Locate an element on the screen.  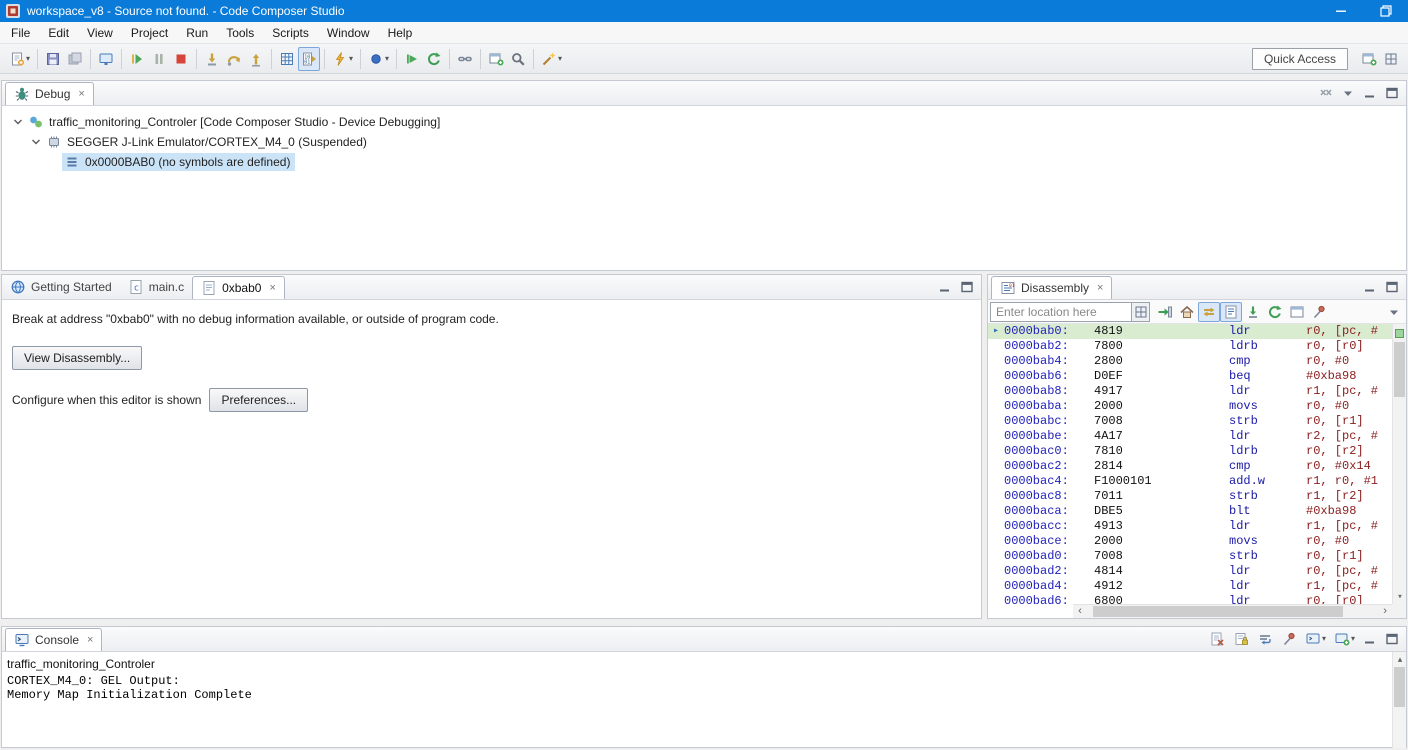
menu-project: Project is located at coordinates (149, 33).